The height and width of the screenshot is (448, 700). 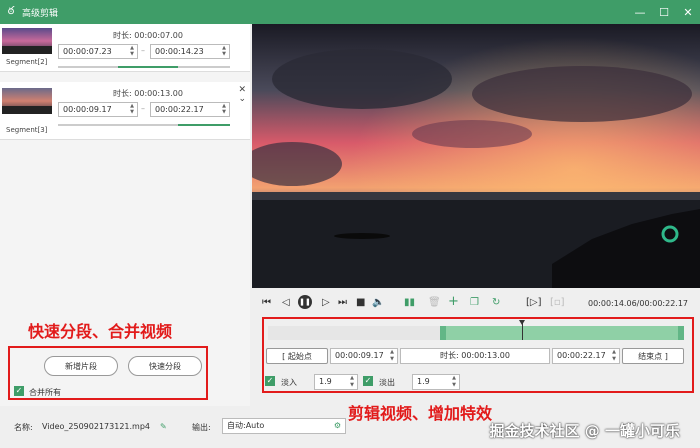 I want to click on name-label: 名称:, so click(x=23, y=427).